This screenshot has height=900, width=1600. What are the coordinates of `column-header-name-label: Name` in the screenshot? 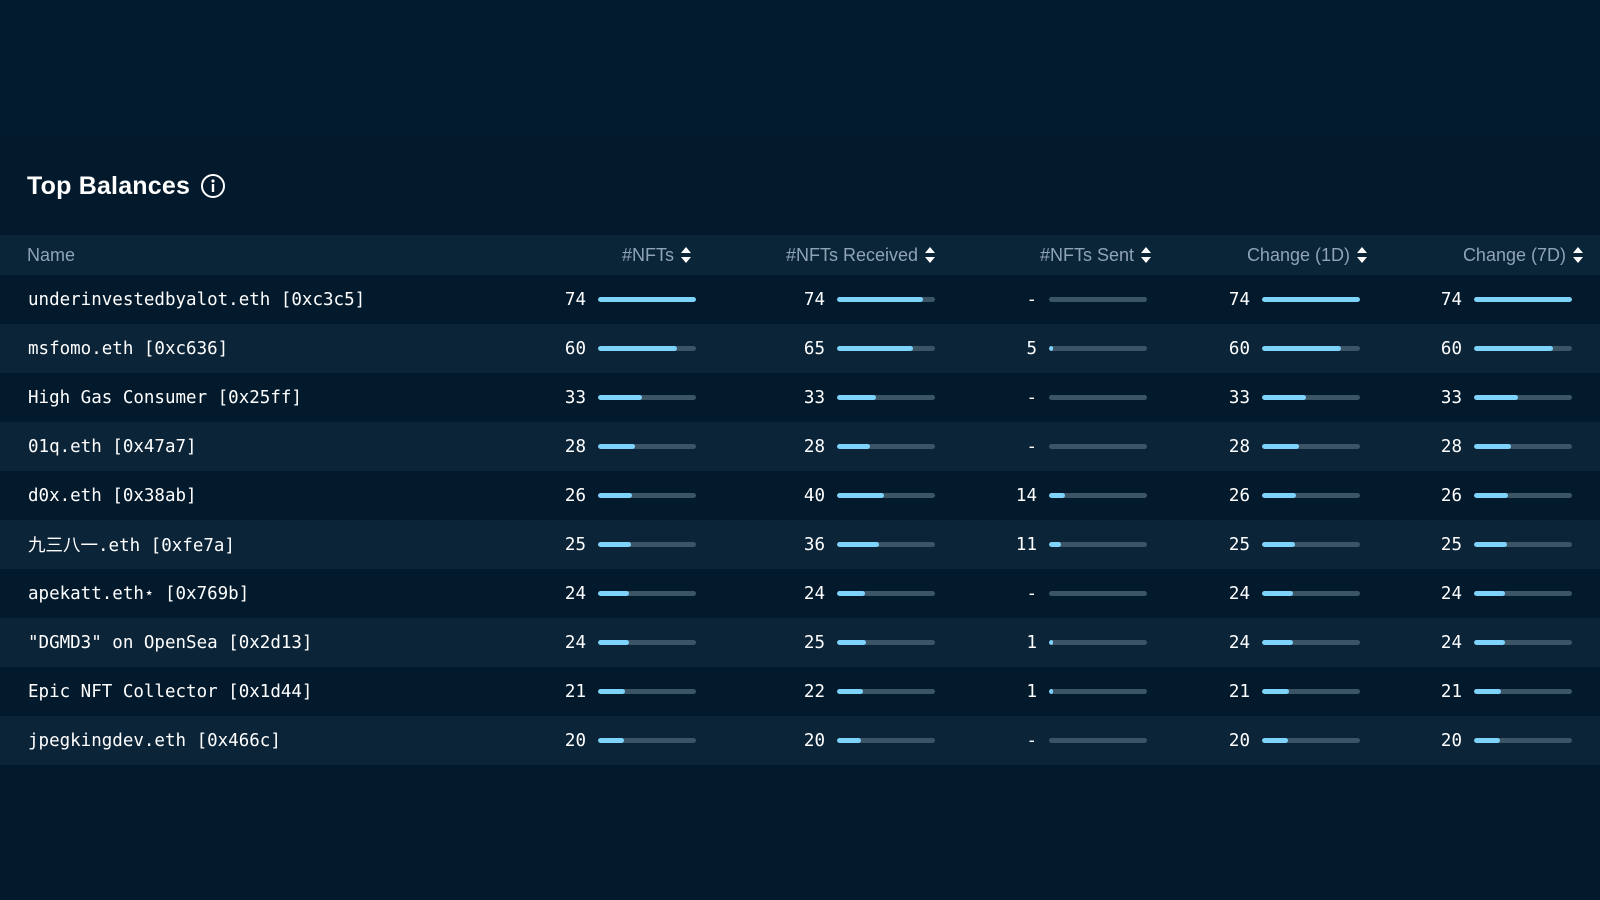 It's located at (51, 254).